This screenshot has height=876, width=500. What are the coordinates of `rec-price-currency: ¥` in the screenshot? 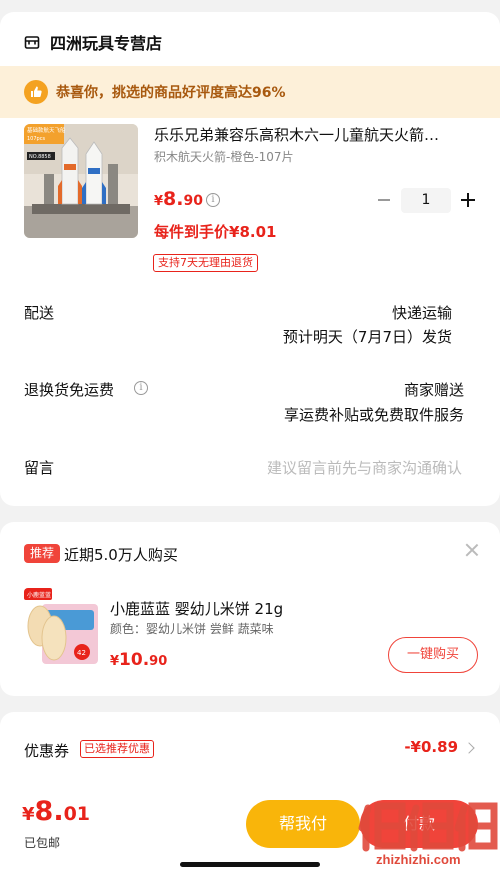 It's located at (115, 661).